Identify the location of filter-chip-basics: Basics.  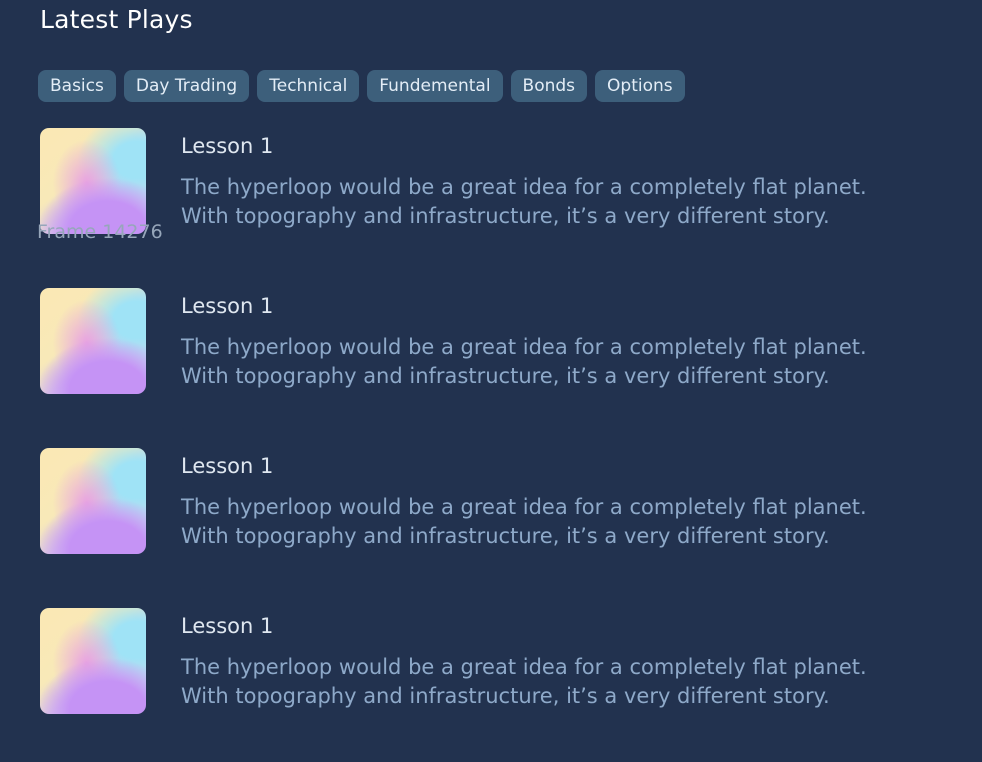
(77, 86).